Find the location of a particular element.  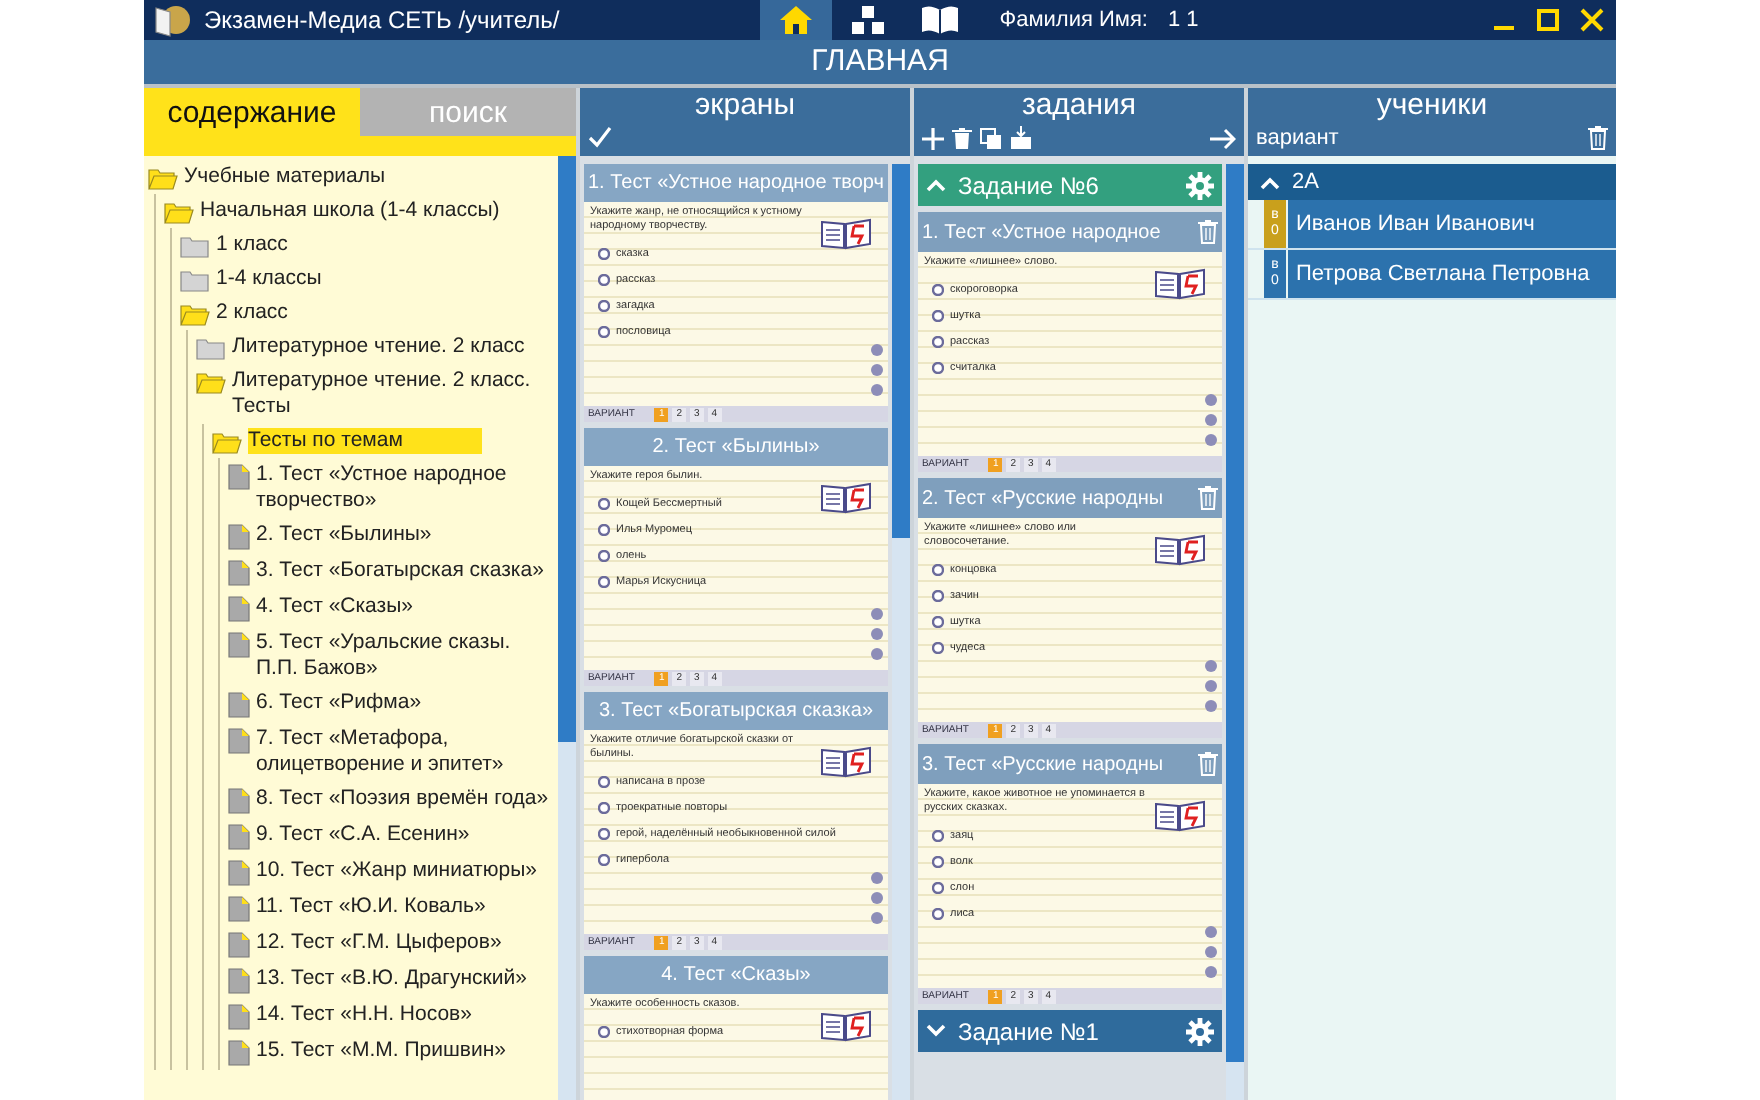

plus-icon is located at coordinates (933, 138).